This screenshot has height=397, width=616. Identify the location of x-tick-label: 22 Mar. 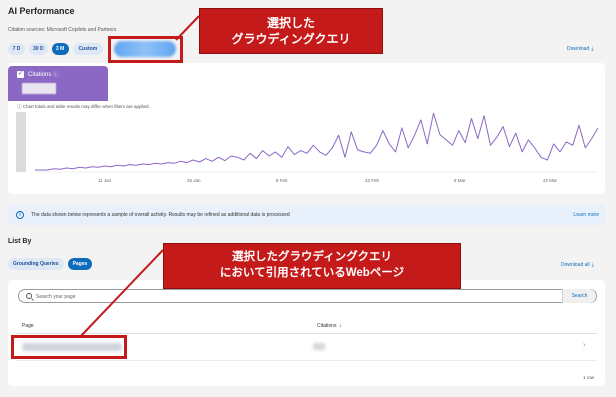
(550, 180).